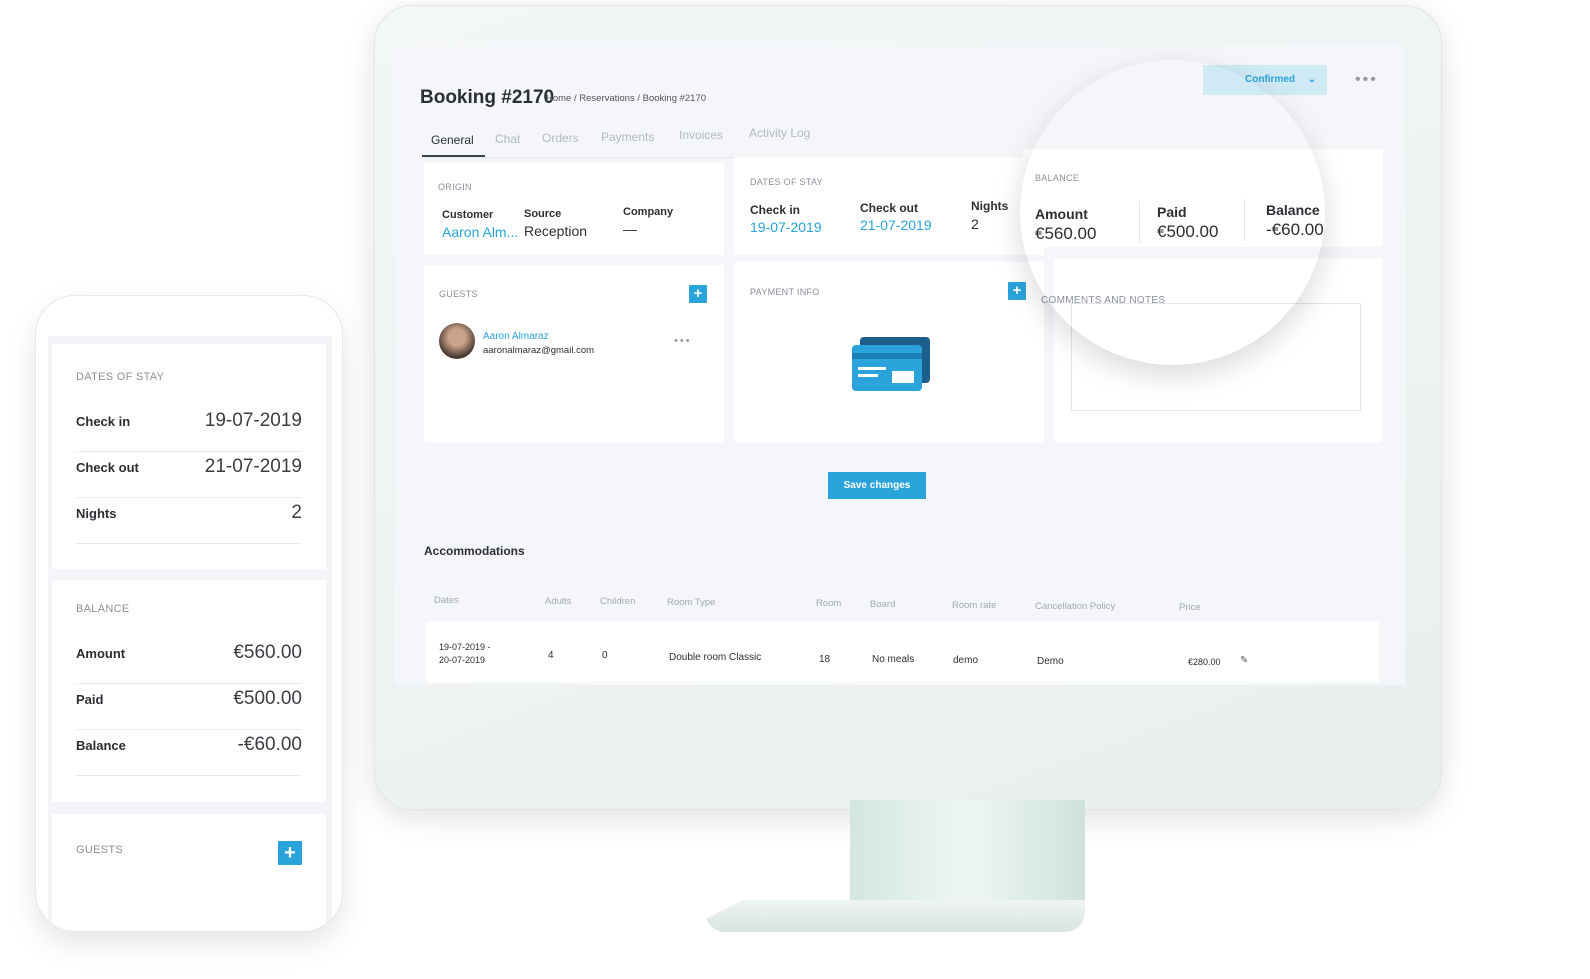  What do you see at coordinates (290, 853) in the screenshot?
I see `phone-add-guest-button: +` at bounding box center [290, 853].